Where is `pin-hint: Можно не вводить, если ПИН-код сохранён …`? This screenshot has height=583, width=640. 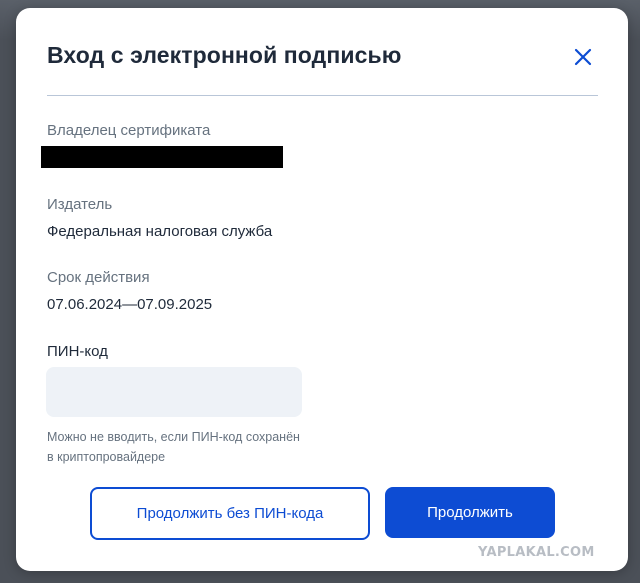
pin-hint: Можно не вводить, если ПИН-код сохранён … is located at coordinates (173, 447).